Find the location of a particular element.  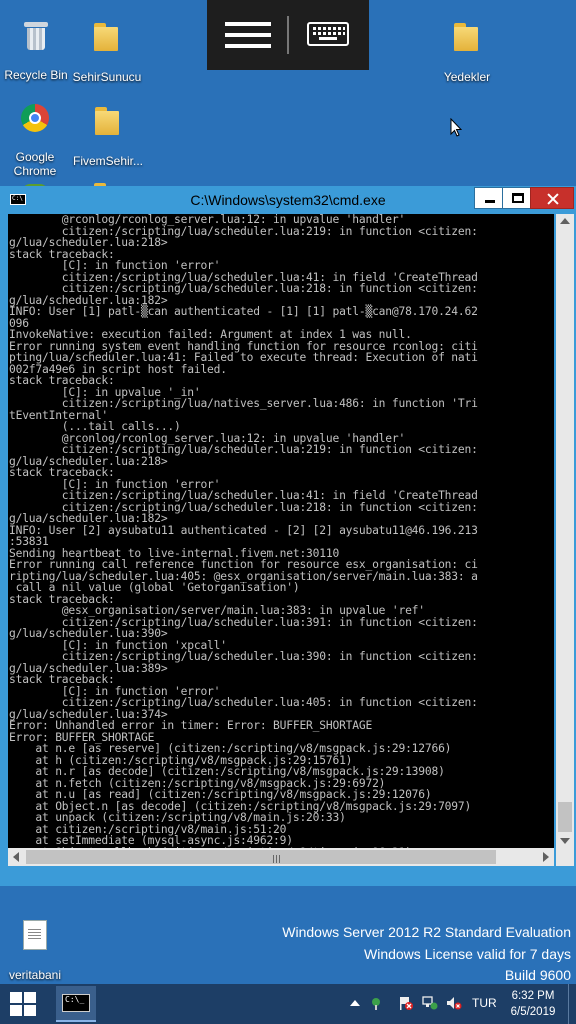

desktop-icon-recycle-bin: Recycle Bin is located at coordinates (38, 44).